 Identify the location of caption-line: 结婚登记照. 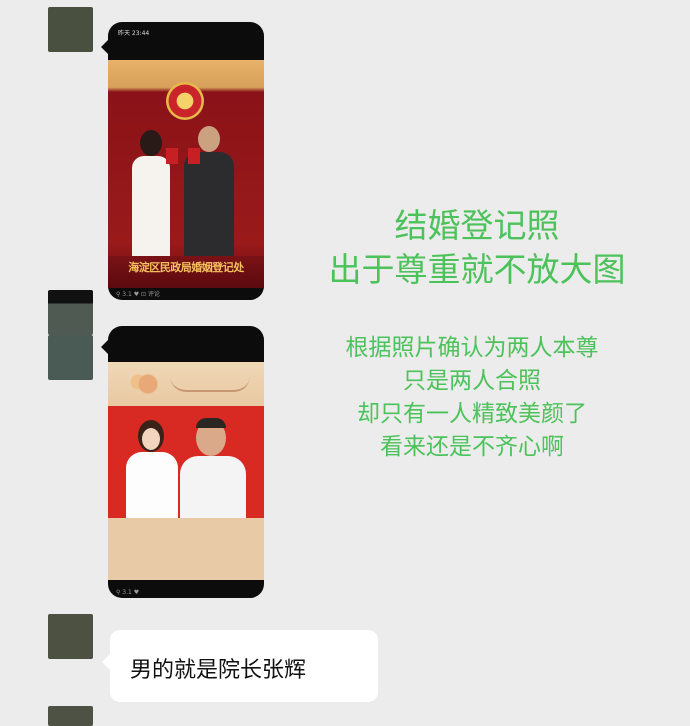
(477, 225).